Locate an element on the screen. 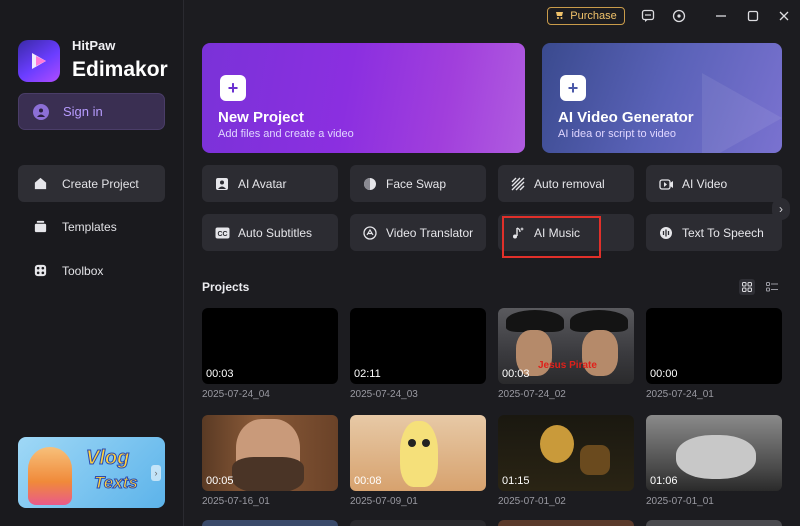 The image size is (800, 526). sidebar-item-create-project: Create Project is located at coordinates (91, 183).